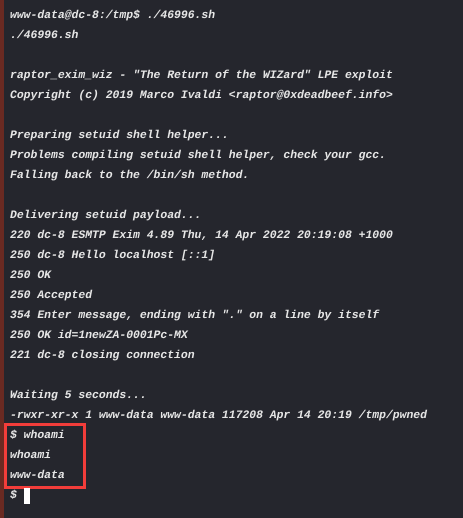  Describe the element at coordinates (201, 96) in the screenshot. I see `terminal-line: Copyright (c) 2019 Marco Ivaldi <raptor@0xdeadbeef.info>` at that location.